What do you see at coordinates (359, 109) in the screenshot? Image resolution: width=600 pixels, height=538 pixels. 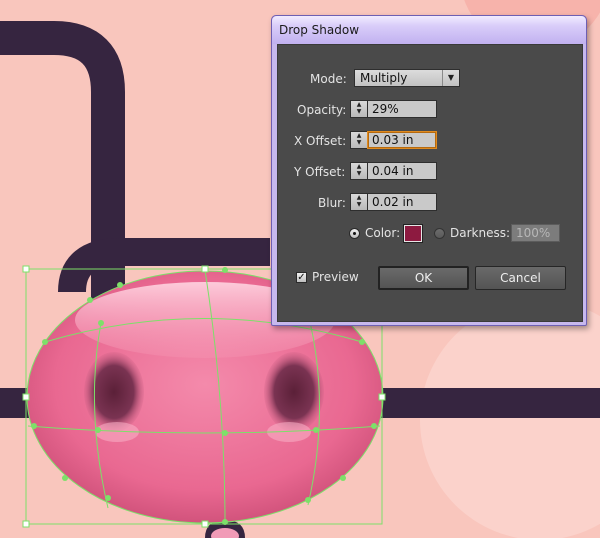 I see `opacity-spin-icon: ▲ ▼` at bounding box center [359, 109].